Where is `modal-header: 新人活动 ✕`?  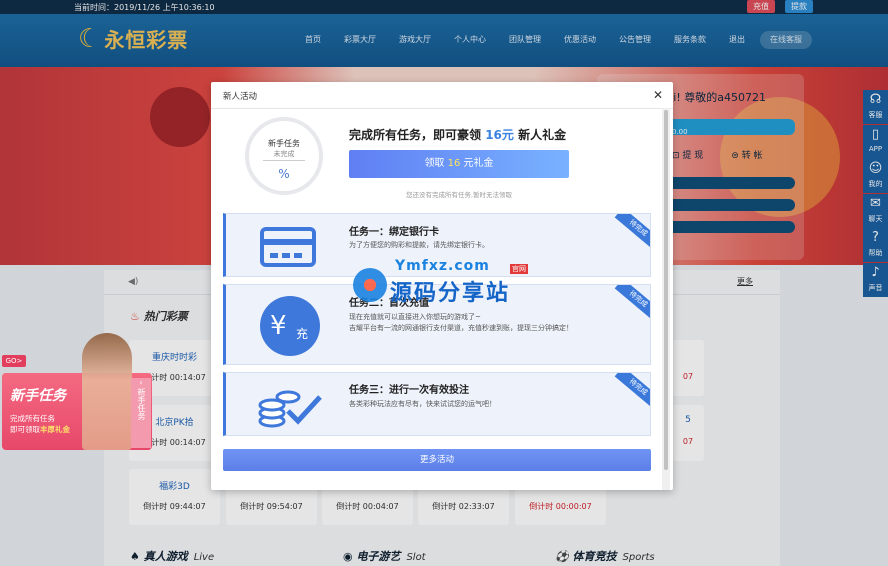
modal-header: 新人活动 ✕ is located at coordinates (442, 95).